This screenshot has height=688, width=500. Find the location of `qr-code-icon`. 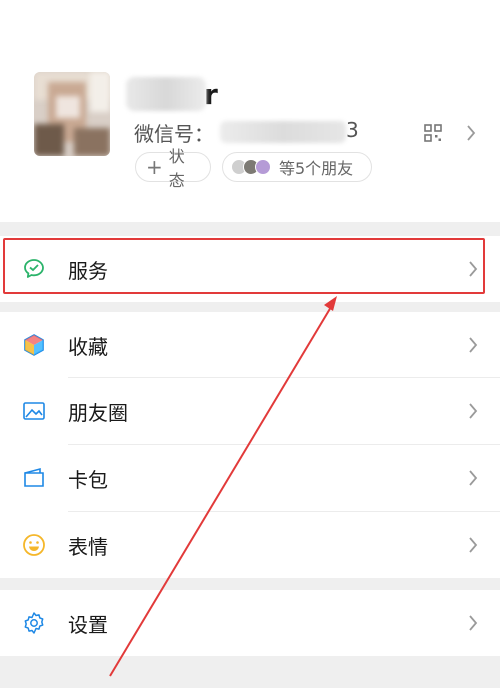

qr-code-icon is located at coordinates (433, 133).